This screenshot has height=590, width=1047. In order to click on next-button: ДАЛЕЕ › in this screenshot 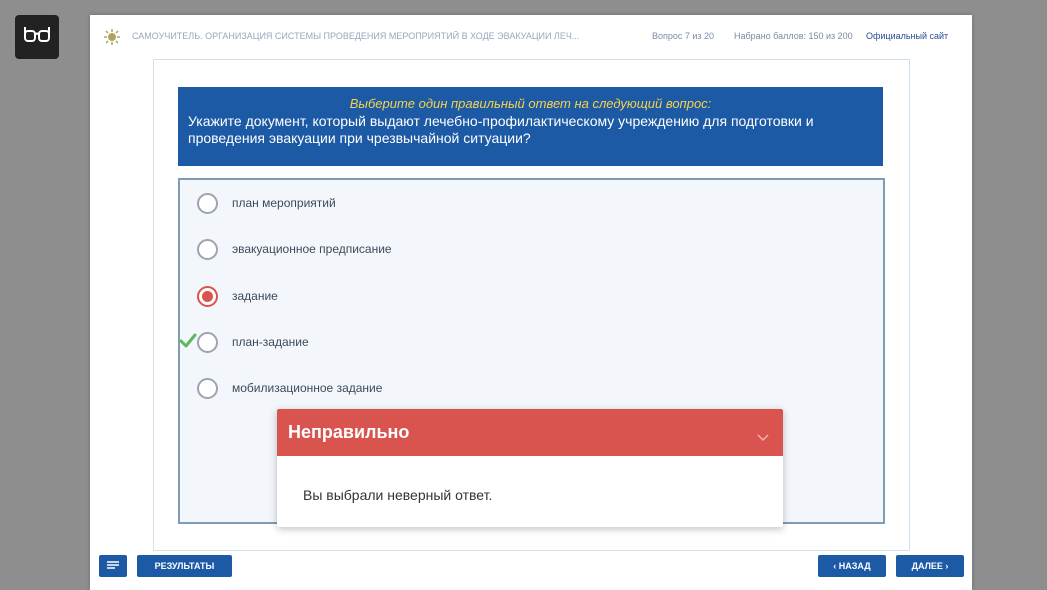, I will do `click(930, 566)`.